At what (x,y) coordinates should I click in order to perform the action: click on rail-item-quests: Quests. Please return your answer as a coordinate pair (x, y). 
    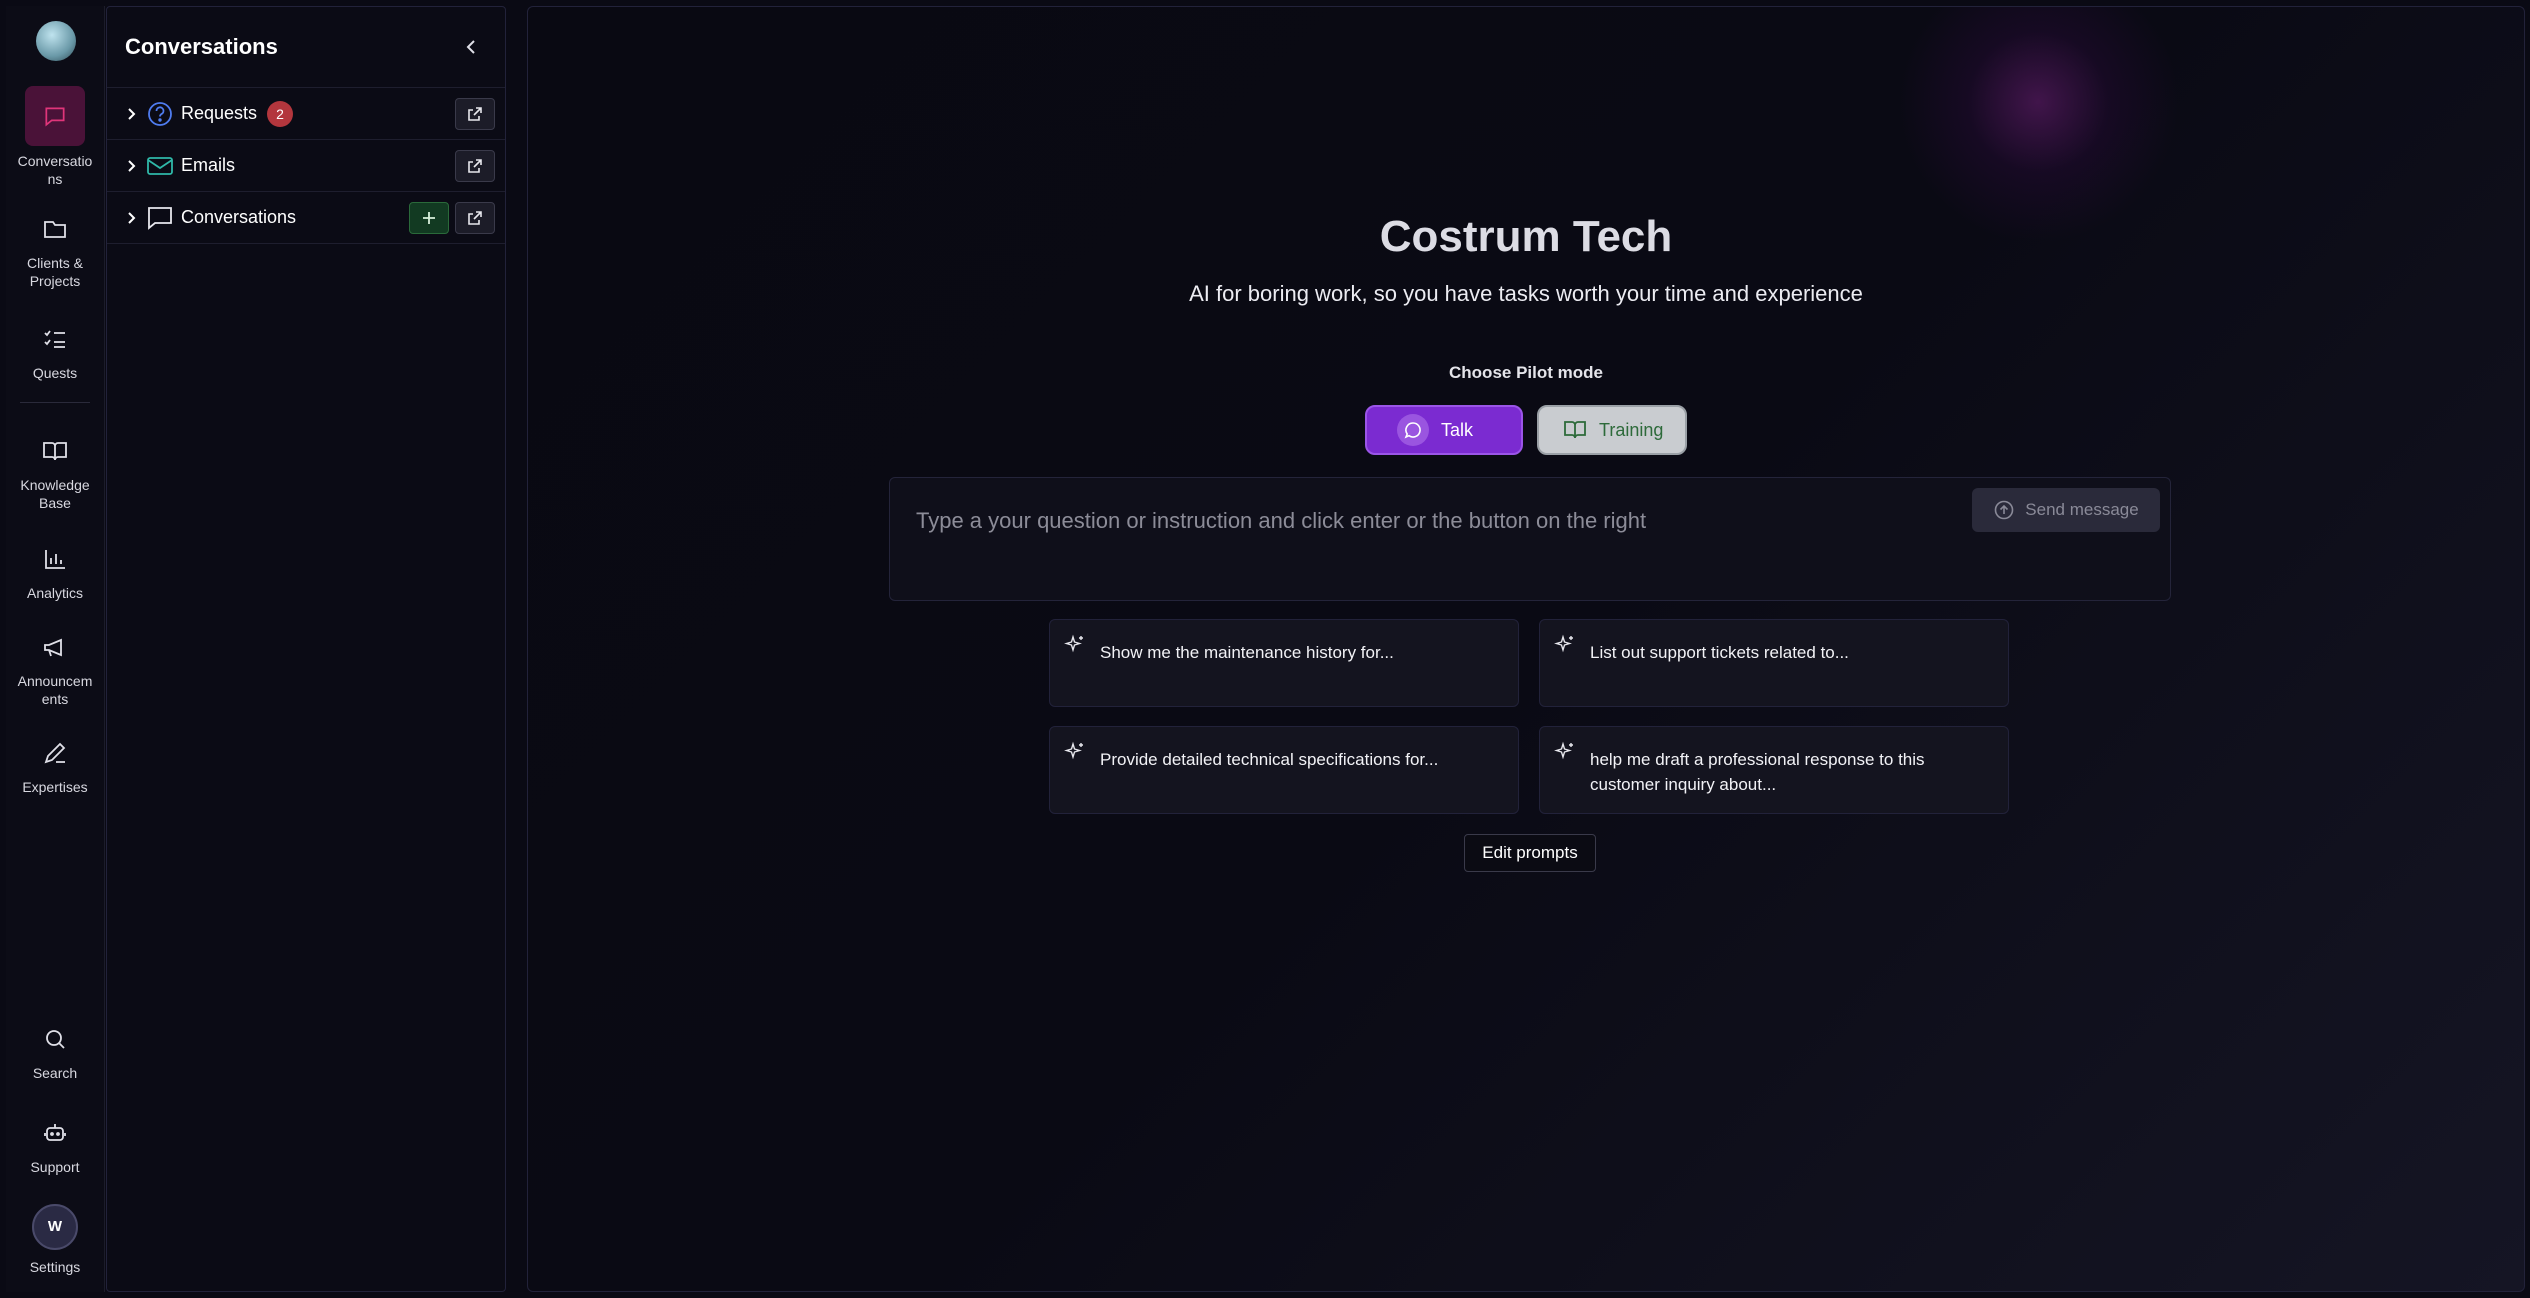
    Looking at the image, I should click on (55, 352).